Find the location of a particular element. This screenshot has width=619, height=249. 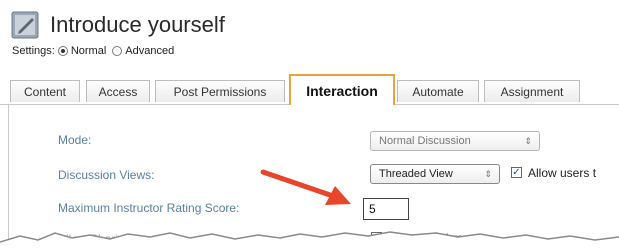

max-rating-label: Maximum Instructor Rating Score: is located at coordinates (149, 208).